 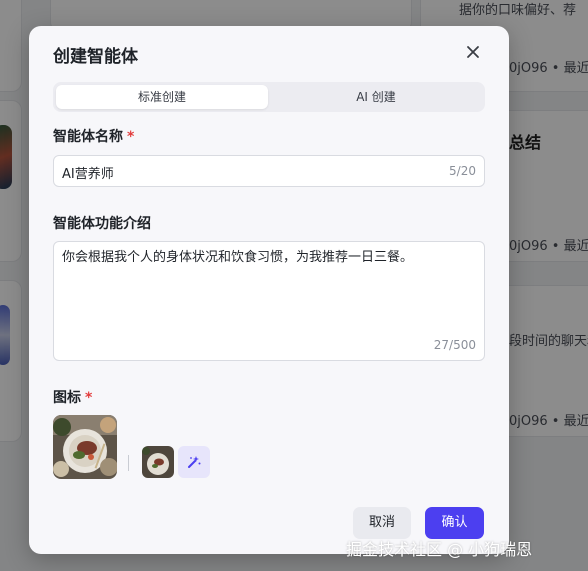 I want to click on avatar-option, so click(x=158, y=462).